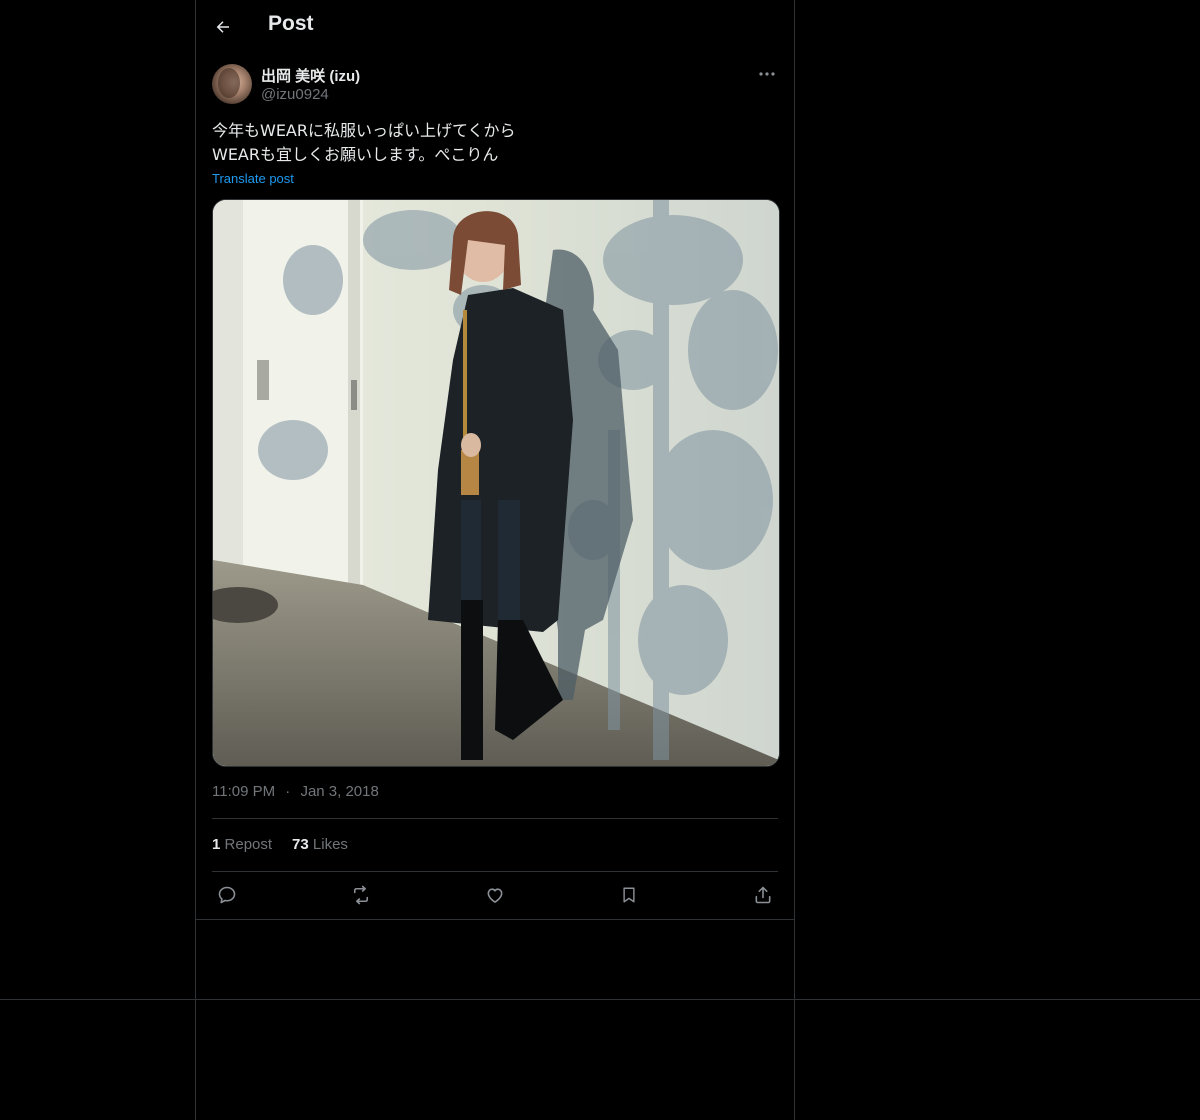  I want to click on arrow-left-icon, so click(222, 27).